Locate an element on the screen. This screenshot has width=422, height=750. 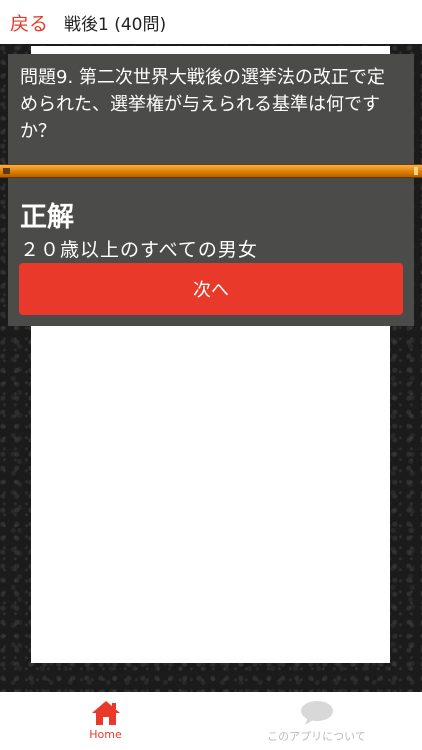
tab-about-label: このアプリについて is located at coordinates (316, 736).